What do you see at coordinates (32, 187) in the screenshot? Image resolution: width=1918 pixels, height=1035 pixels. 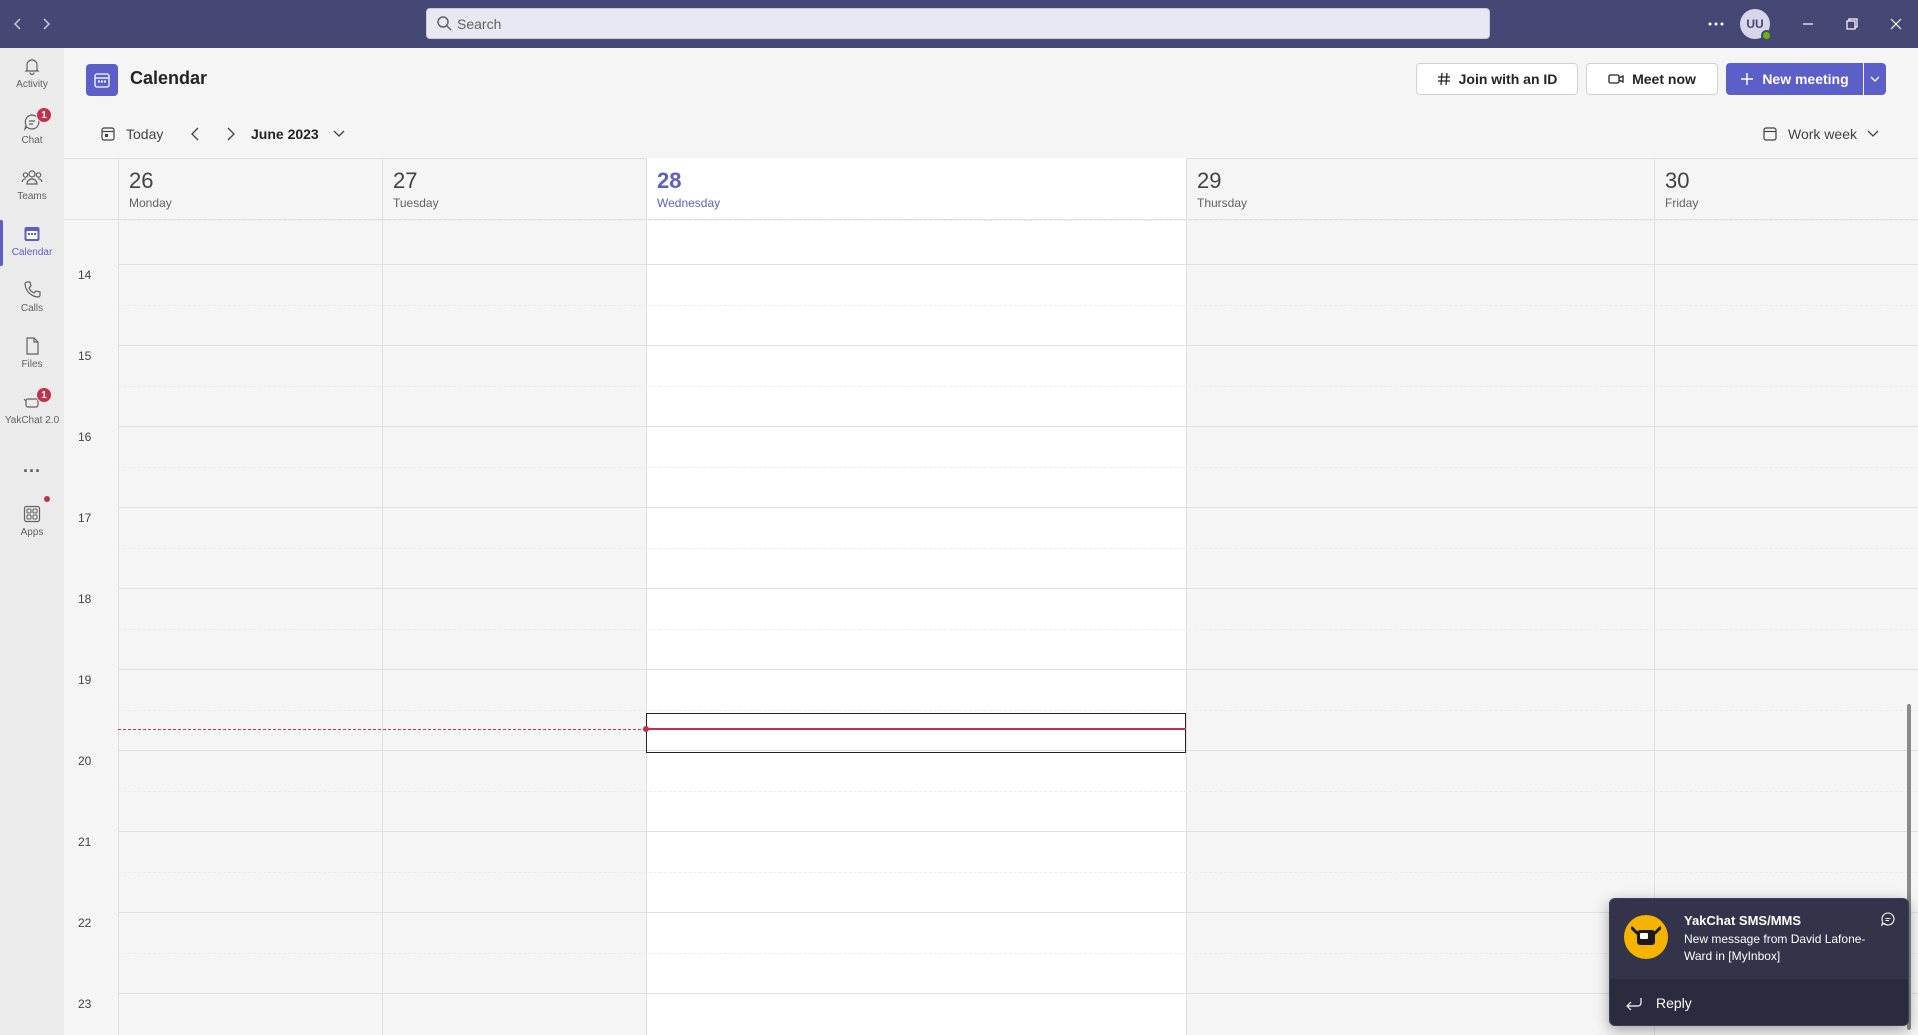 I see `rail-item-teams: Teams` at bounding box center [32, 187].